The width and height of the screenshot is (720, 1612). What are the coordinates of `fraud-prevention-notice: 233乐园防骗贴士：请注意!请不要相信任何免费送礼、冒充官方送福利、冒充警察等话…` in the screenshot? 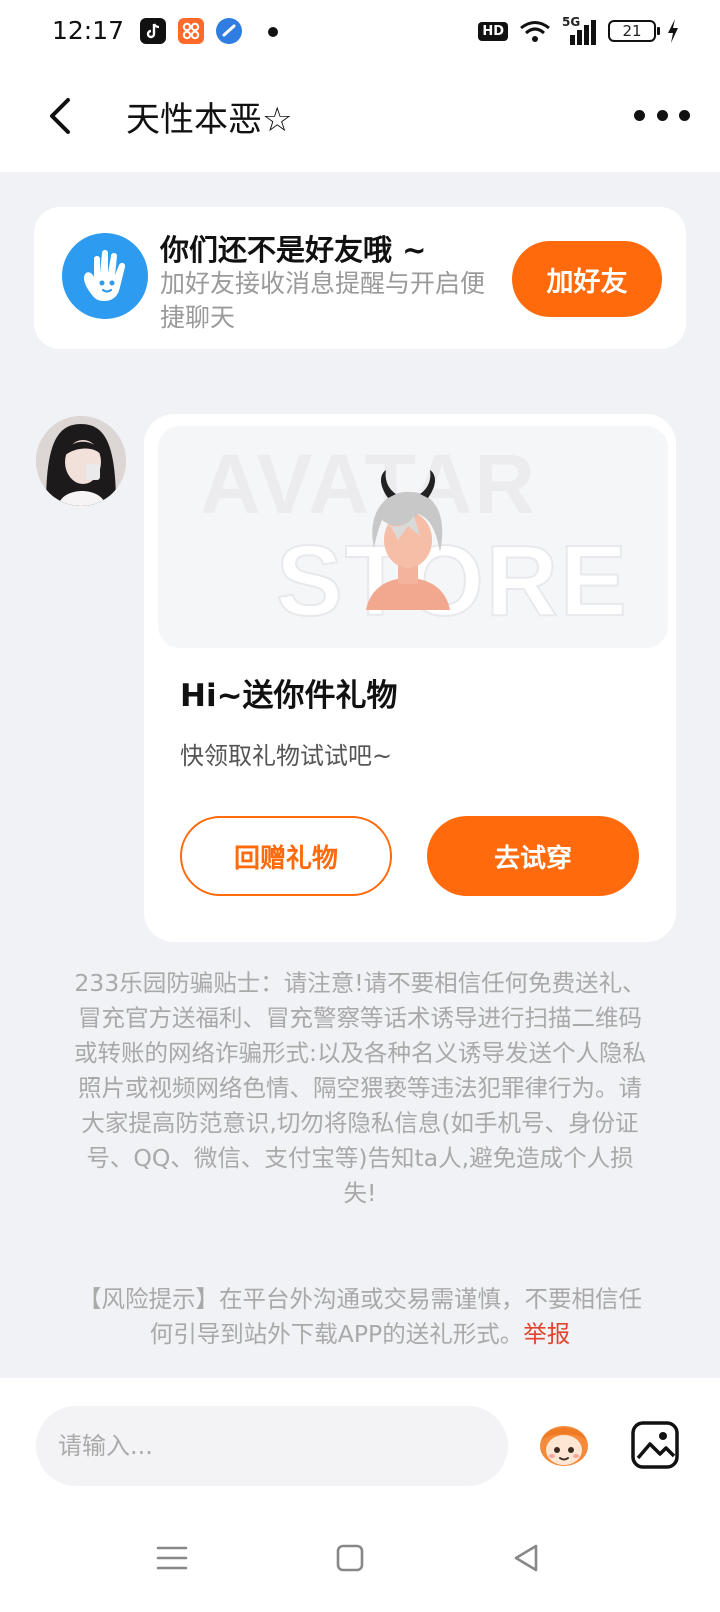 It's located at (360, 1088).